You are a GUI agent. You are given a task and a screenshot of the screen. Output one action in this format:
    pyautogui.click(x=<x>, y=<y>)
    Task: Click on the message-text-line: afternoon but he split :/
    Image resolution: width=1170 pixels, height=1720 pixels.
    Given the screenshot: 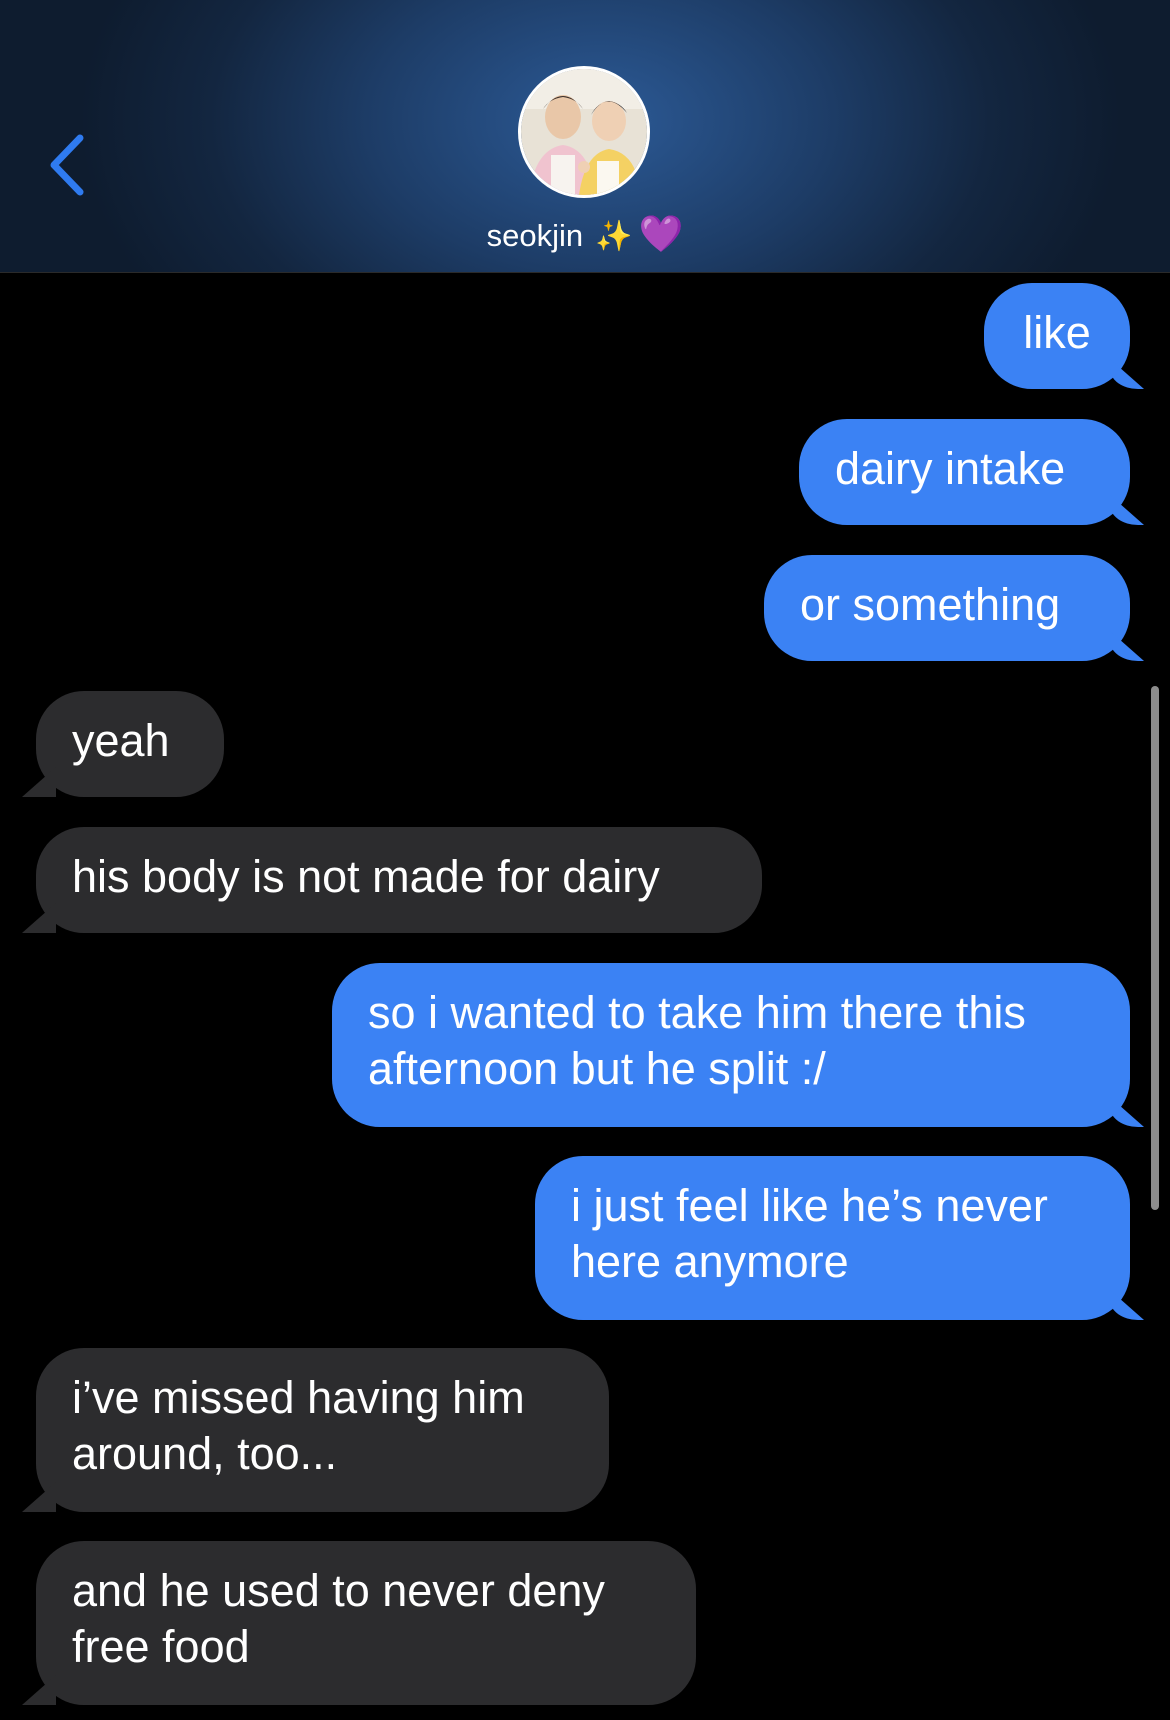 What is the action you would take?
    pyautogui.click(x=597, y=1068)
    